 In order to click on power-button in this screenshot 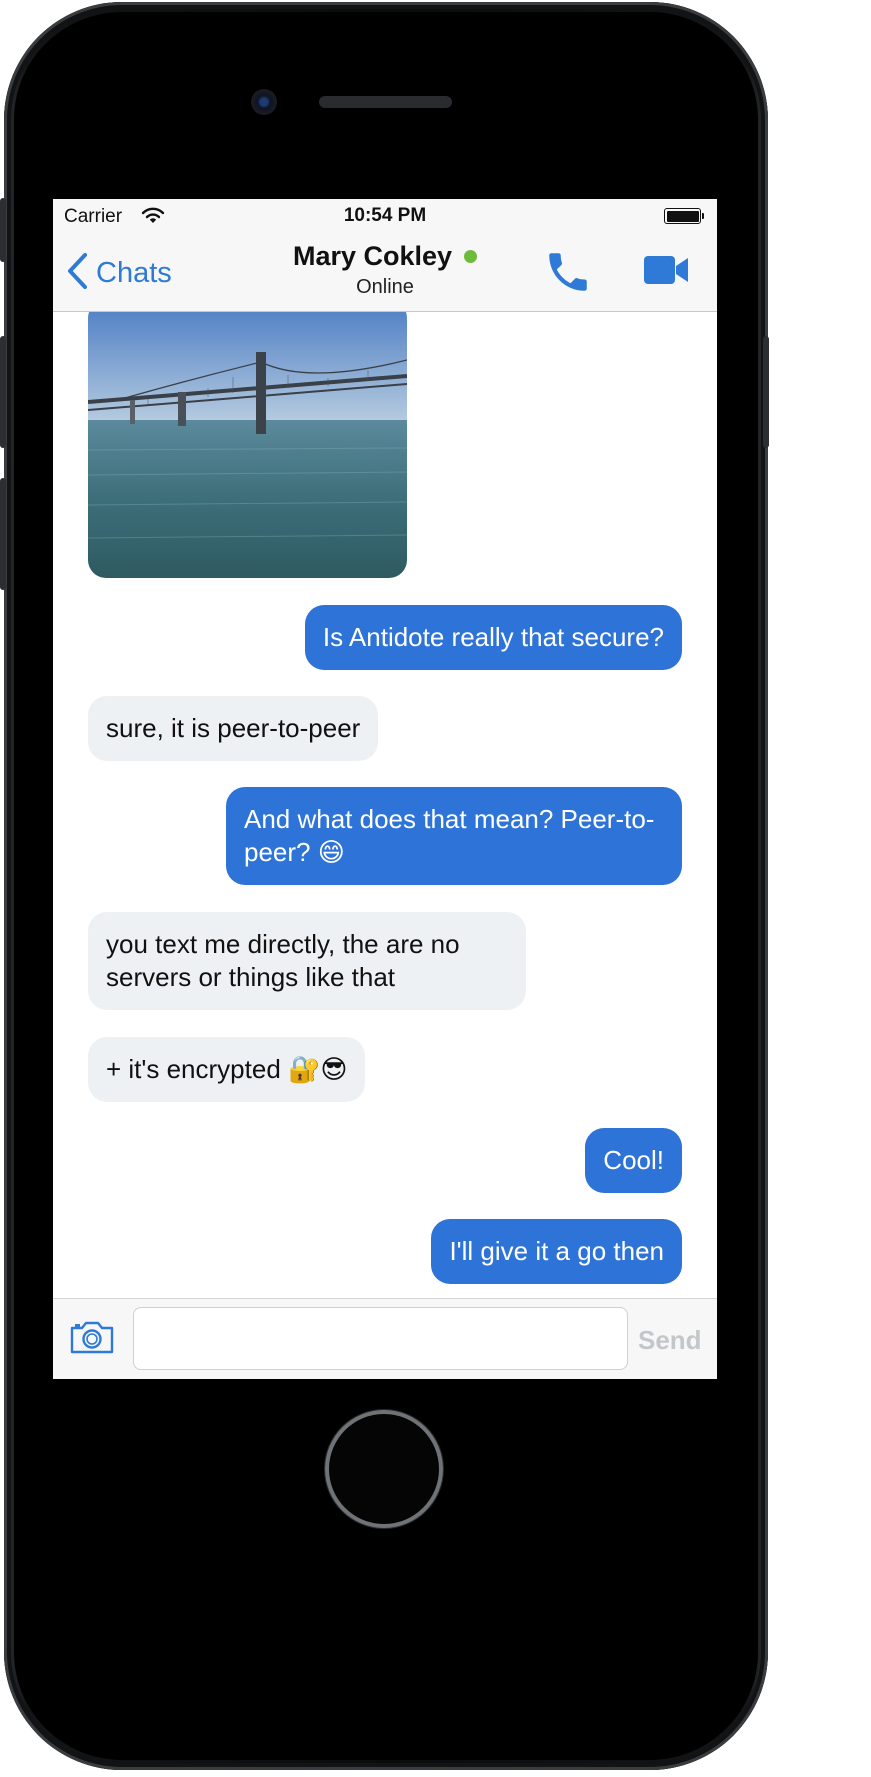, I will do `click(766, 392)`.